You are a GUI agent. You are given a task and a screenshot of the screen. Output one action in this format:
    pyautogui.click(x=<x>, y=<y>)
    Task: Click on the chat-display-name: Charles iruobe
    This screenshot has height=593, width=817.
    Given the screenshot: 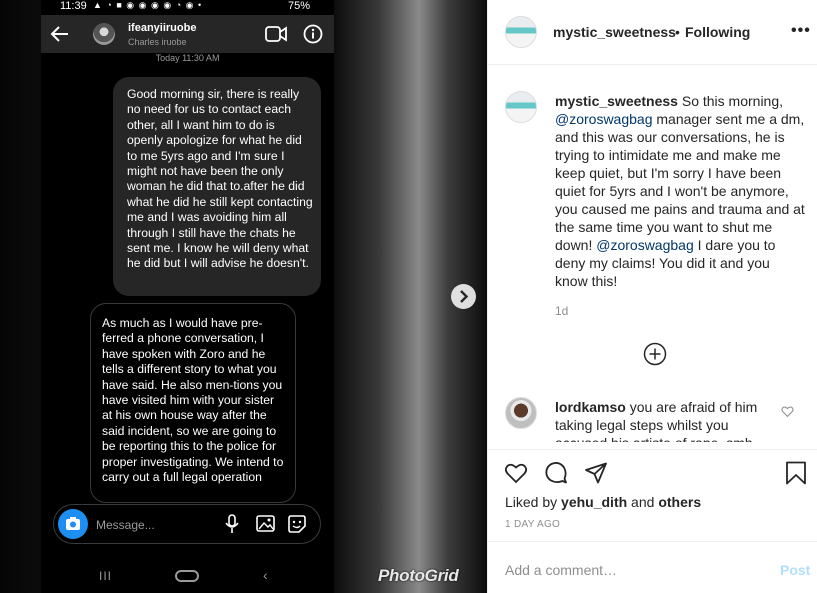 What is the action you would take?
    pyautogui.click(x=157, y=42)
    